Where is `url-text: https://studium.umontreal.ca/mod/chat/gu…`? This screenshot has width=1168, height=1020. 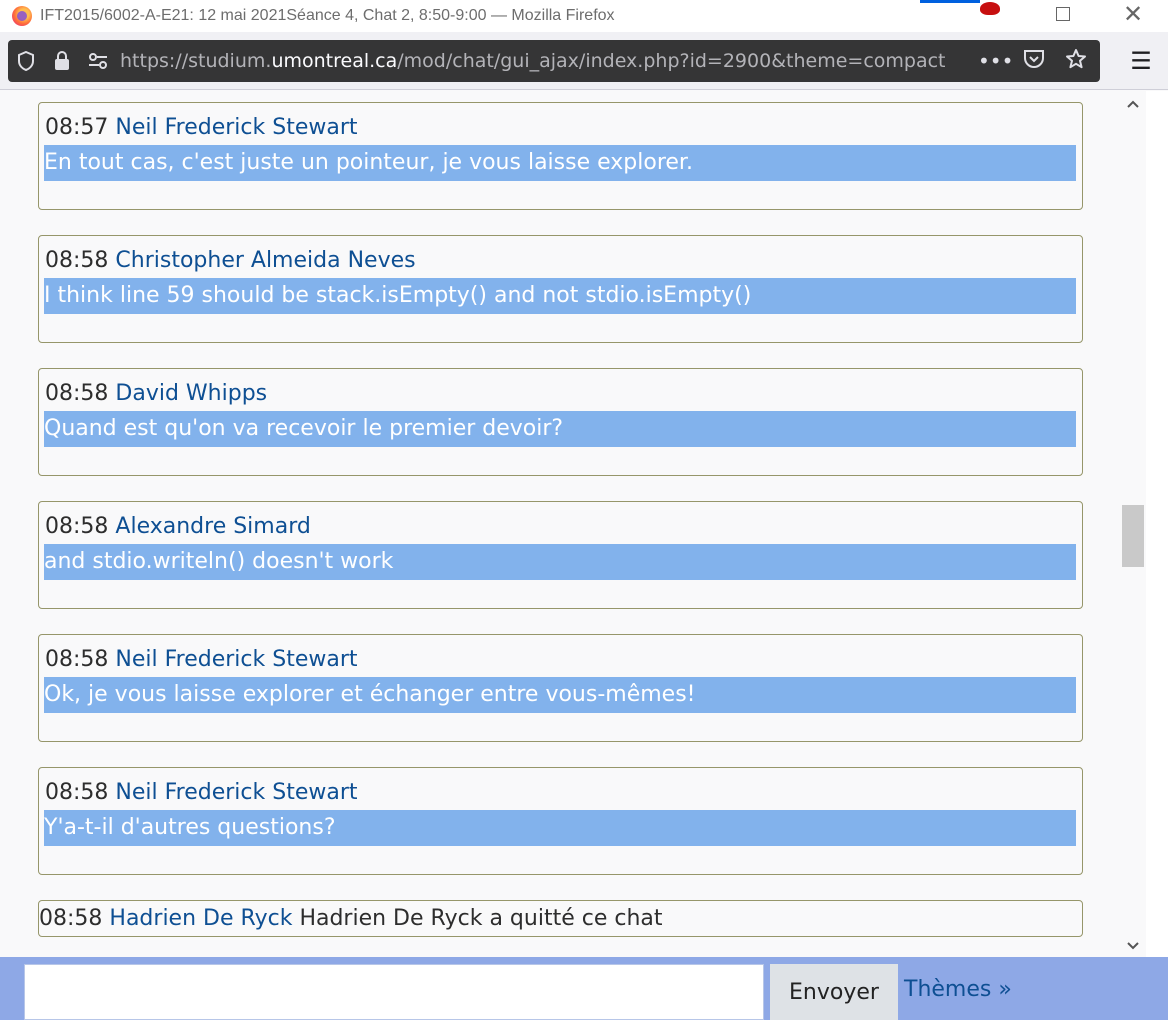
url-text: https://studium.umontreal.ca/mod/chat/gu… is located at coordinates (533, 61).